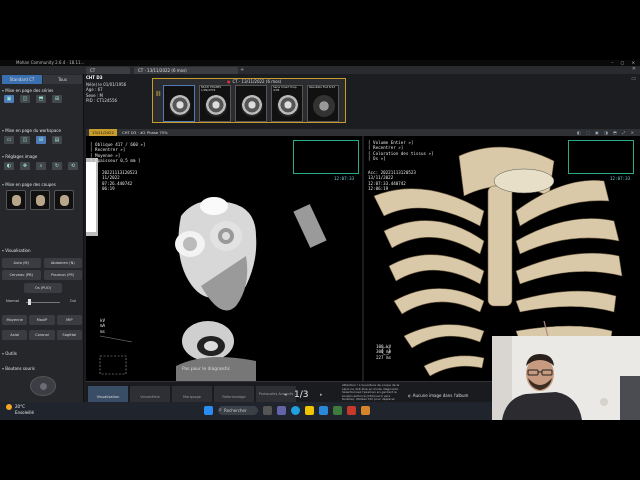  What do you see at coordinates (323, 410) in the screenshot?
I see `store-icon` at bounding box center [323, 410].